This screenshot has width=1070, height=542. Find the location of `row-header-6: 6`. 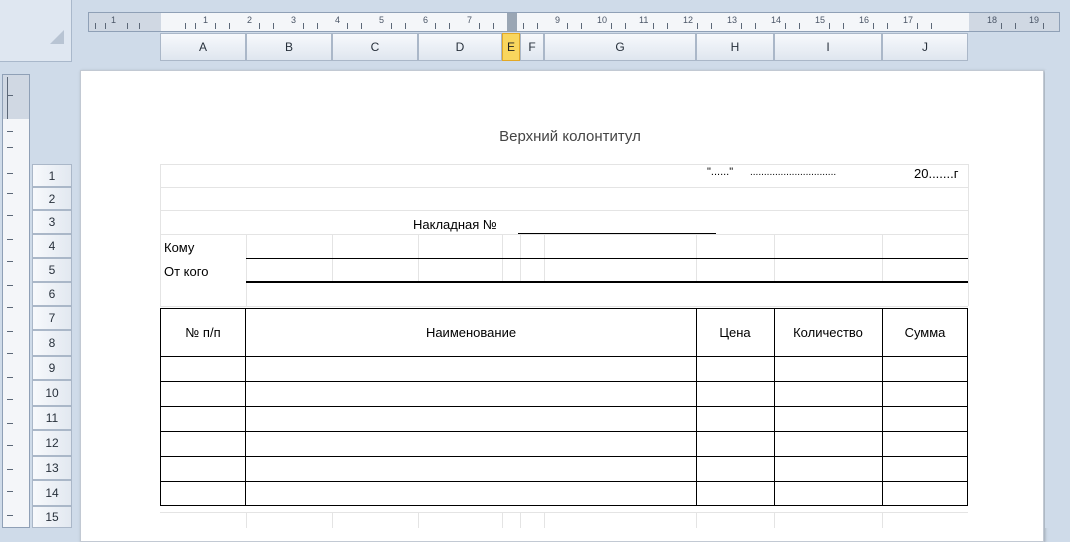

row-header-6: 6 is located at coordinates (52, 294).